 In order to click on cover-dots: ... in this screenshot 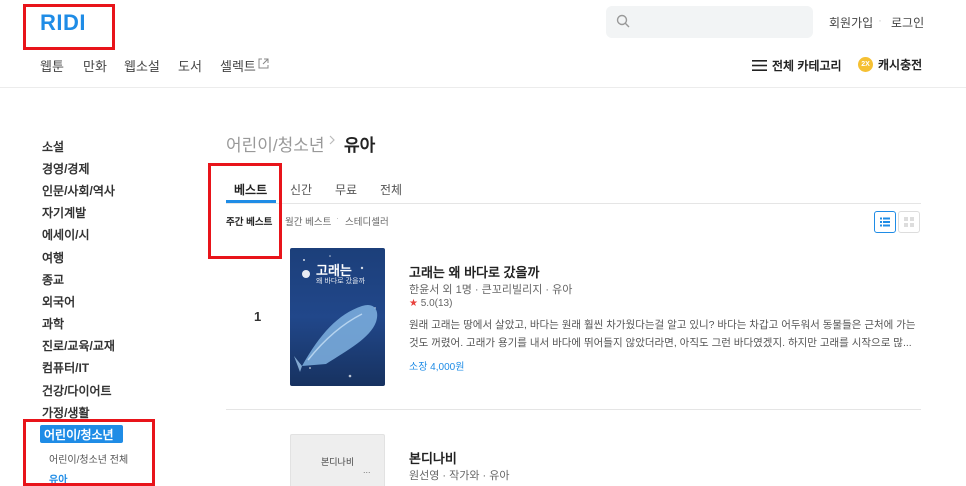, I will do `click(367, 470)`.